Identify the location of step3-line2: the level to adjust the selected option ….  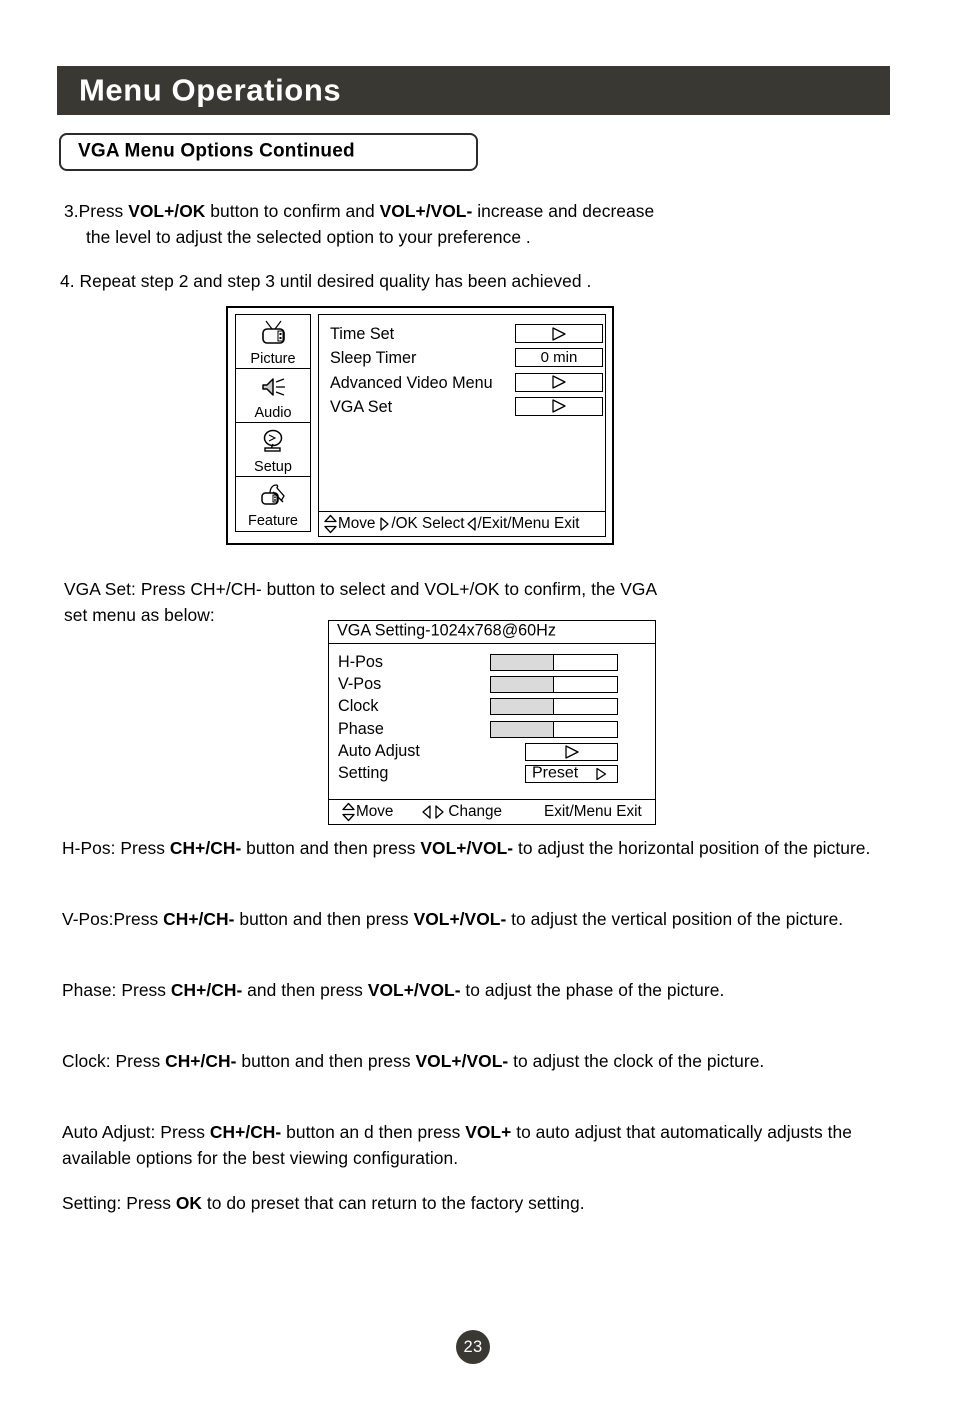
(308, 237).